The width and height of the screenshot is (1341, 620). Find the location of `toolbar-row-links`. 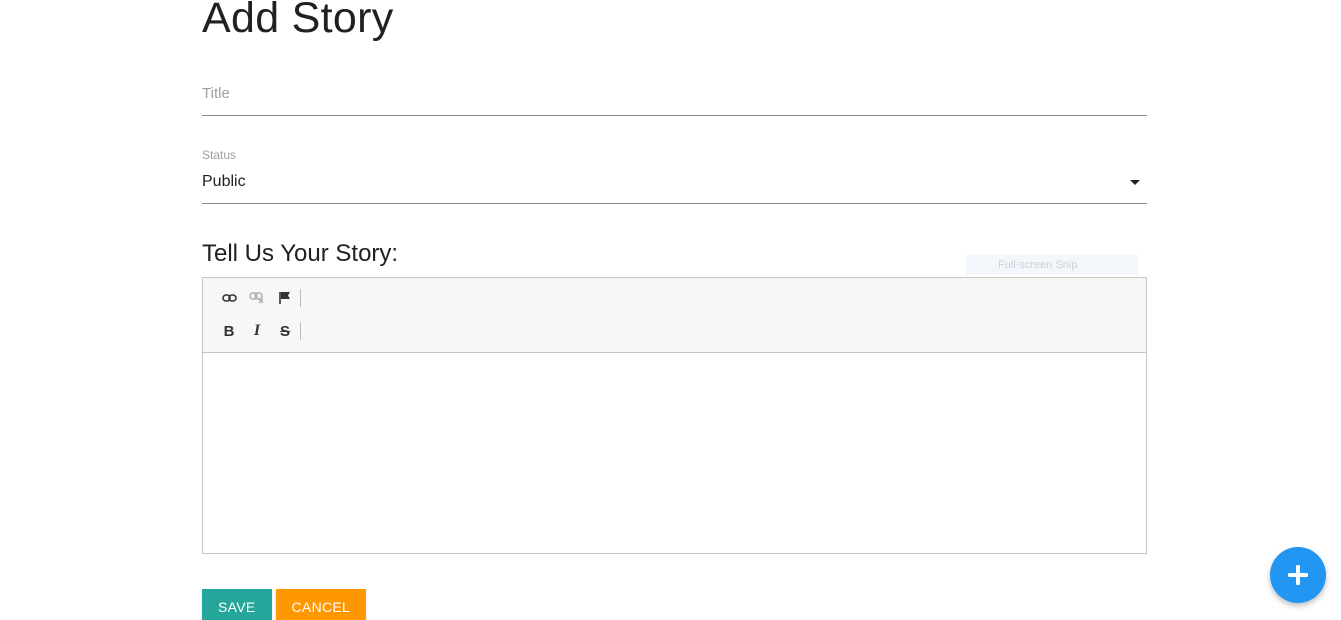

toolbar-row-links is located at coordinates (258, 298).